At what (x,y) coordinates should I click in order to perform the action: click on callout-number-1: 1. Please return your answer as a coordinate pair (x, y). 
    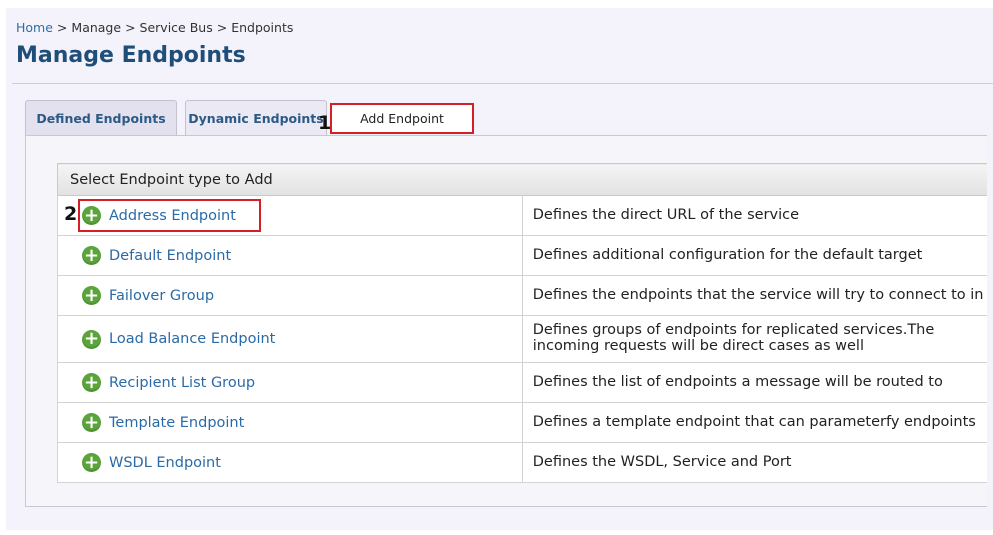
    Looking at the image, I should click on (325, 123).